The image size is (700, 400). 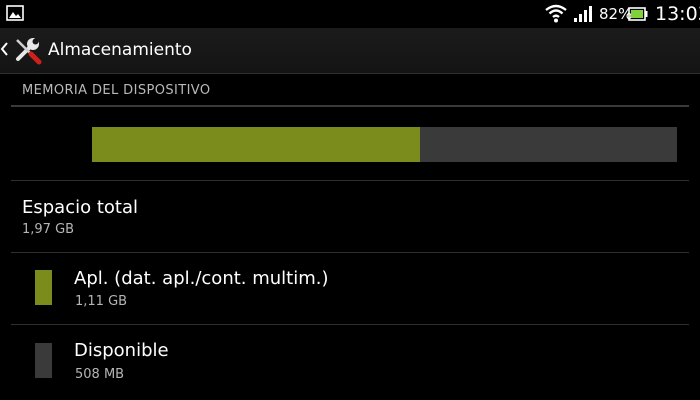 What do you see at coordinates (80, 207) in the screenshot?
I see `total-space-title: Espacio total` at bounding box center [80, 207].